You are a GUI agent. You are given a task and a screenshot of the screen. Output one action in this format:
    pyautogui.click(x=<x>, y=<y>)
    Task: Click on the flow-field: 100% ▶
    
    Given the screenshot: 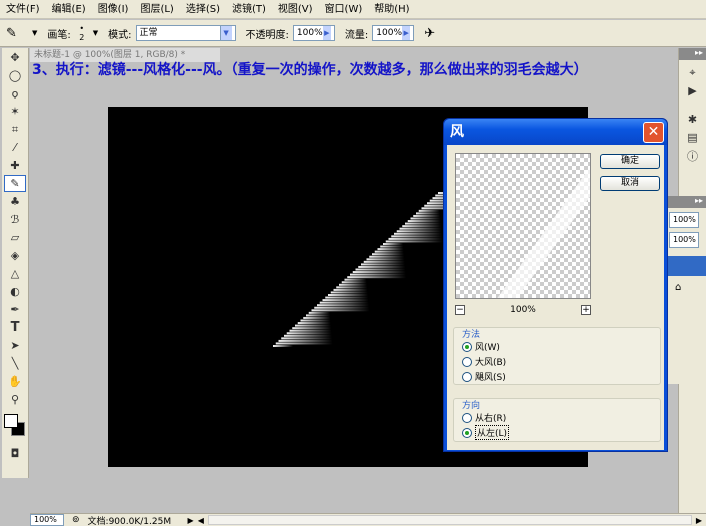 What is the action you would take?
    pyautogui.click(x=393, y=33)
    